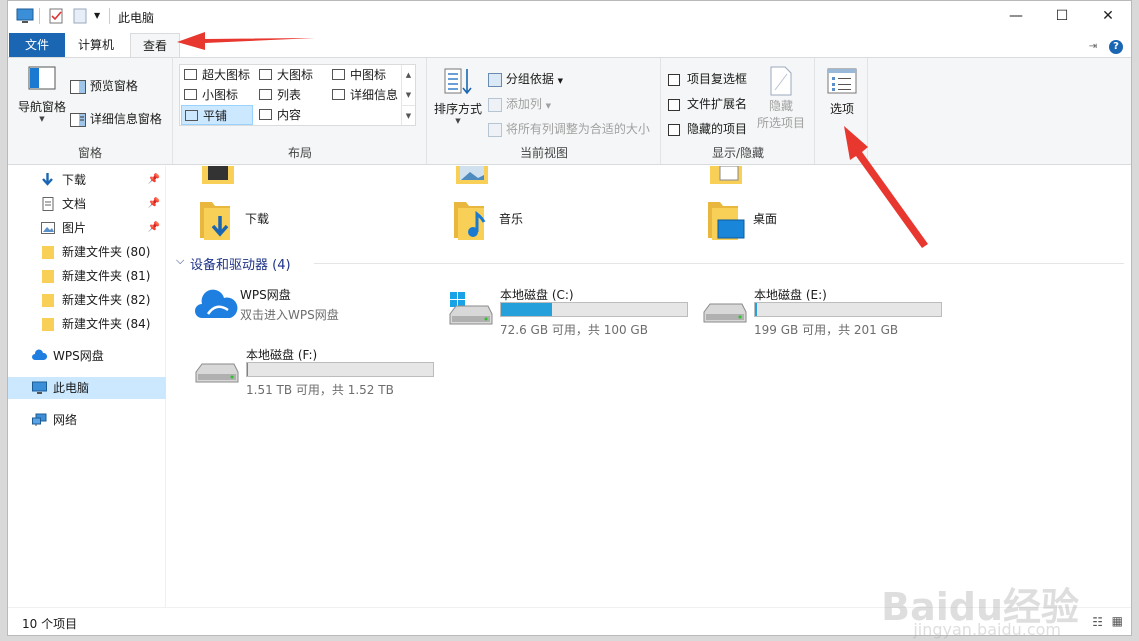  Describe the element at coordinates (848, 309) in the screenshot. I see `drive-usage-bar` at that location.